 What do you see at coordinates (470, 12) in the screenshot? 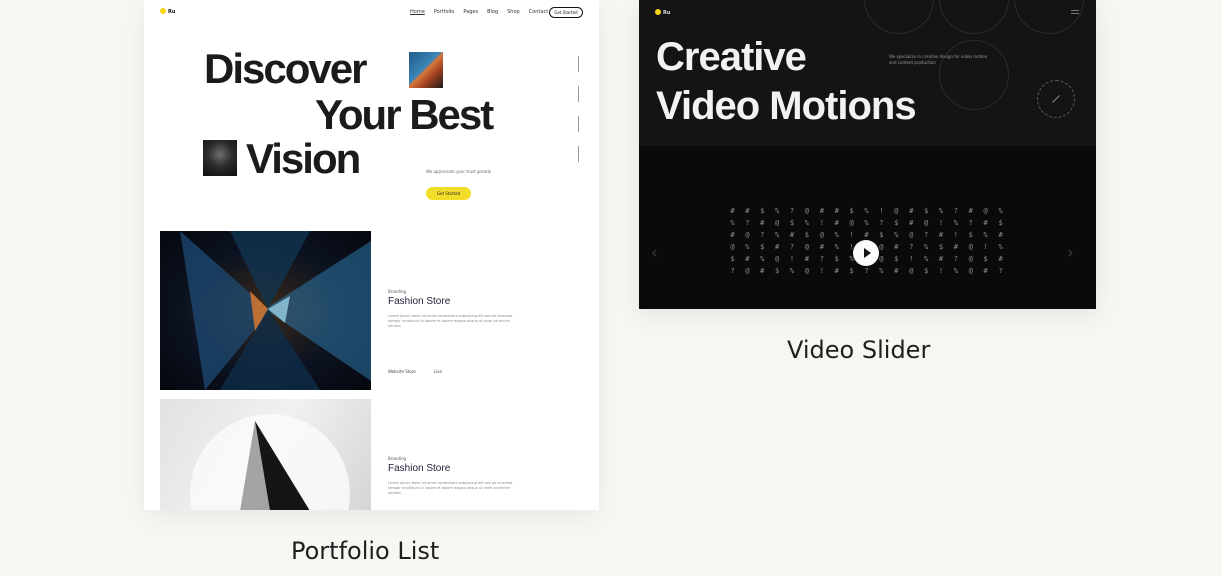
I see `nav-item-pages: Pages` at bounding box center [470, 12].